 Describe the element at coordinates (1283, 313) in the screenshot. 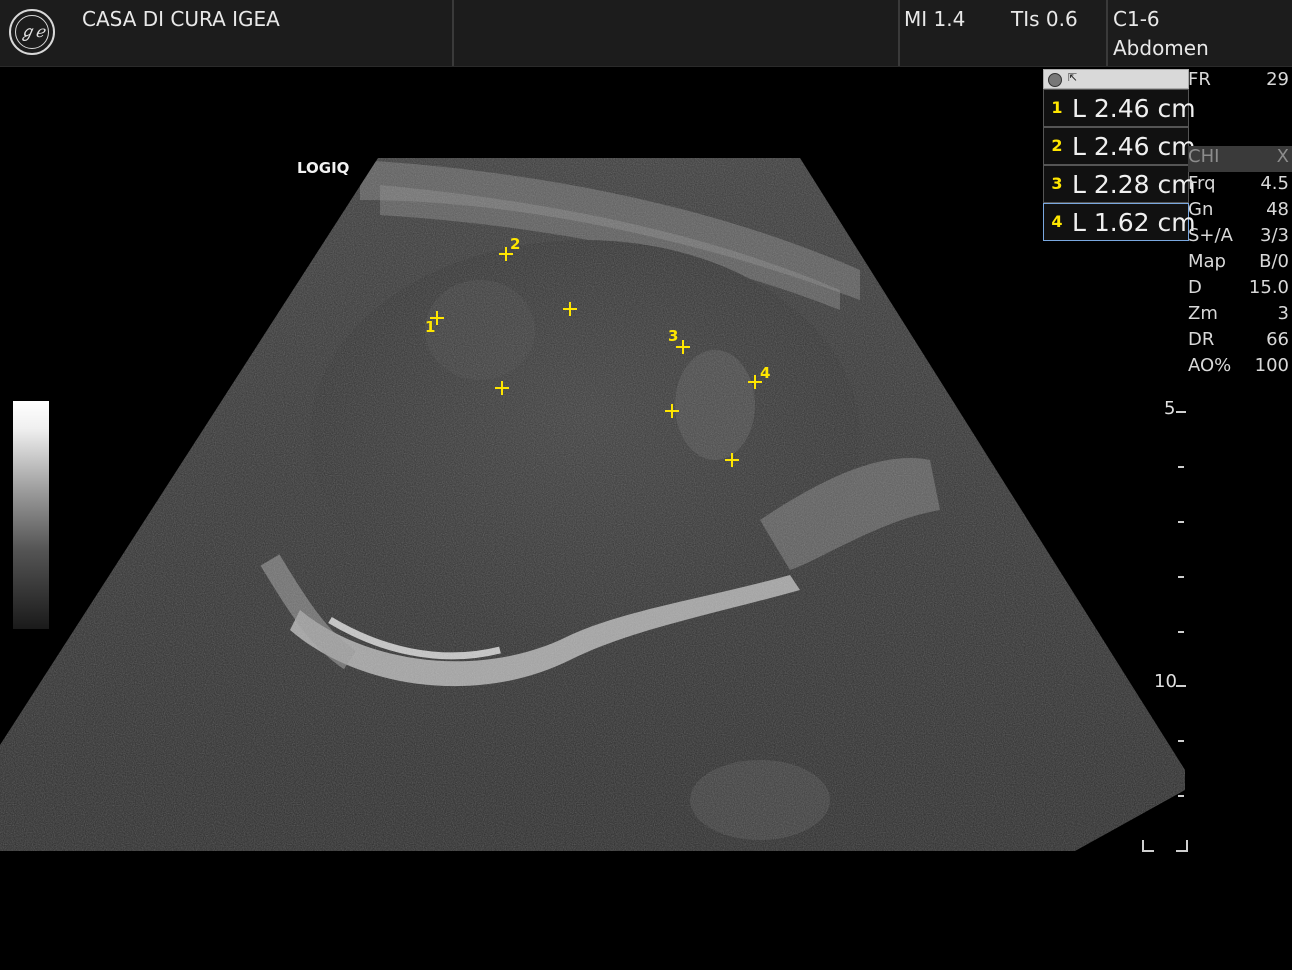

I see `param-value: 3` at that location.